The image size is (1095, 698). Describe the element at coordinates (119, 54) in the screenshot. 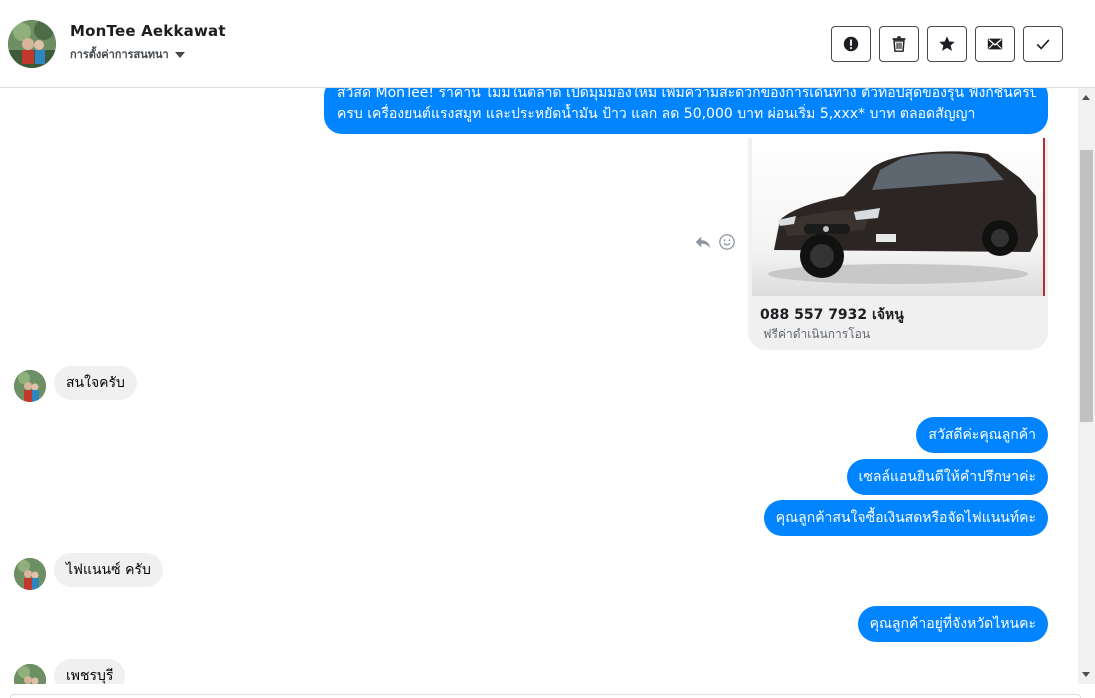

I see `conversation-settings-label: การตั้งค่าการสนทนา` at that location.